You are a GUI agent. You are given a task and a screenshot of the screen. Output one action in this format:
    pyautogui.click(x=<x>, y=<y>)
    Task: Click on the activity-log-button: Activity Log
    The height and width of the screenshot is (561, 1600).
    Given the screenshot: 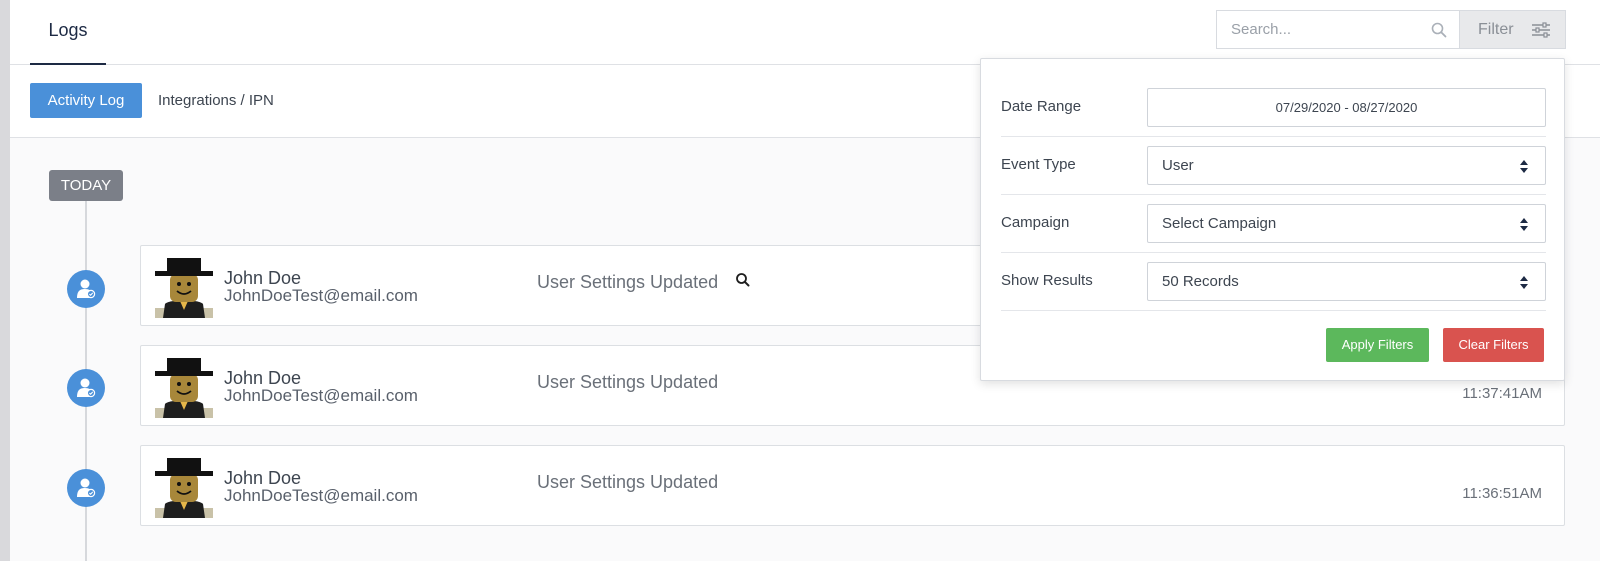 What is the action you would take?
    pyautogui.click(x=86, y=100)
    